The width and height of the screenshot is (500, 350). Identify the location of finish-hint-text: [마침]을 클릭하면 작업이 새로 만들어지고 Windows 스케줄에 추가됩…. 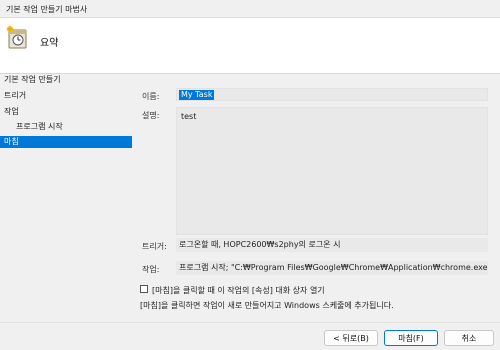
(267, 305).